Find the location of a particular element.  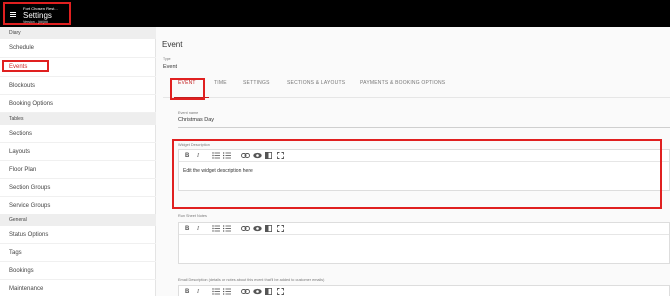

events-highlight-box is located at coordinates (25, 66).